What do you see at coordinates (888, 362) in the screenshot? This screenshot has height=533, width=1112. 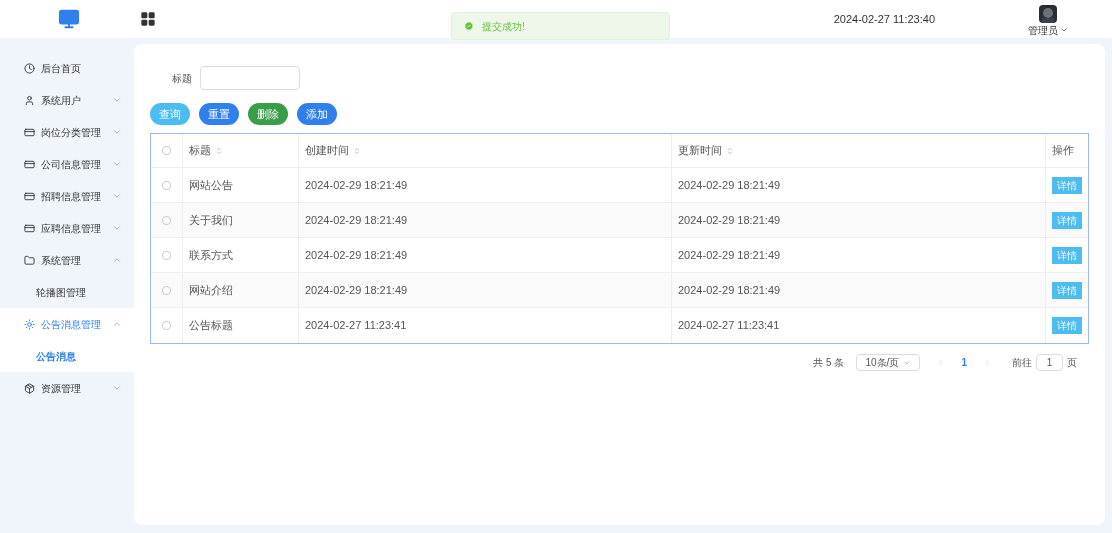 I see `page-size-select: 10条/页` at bounding box center [888, 362].